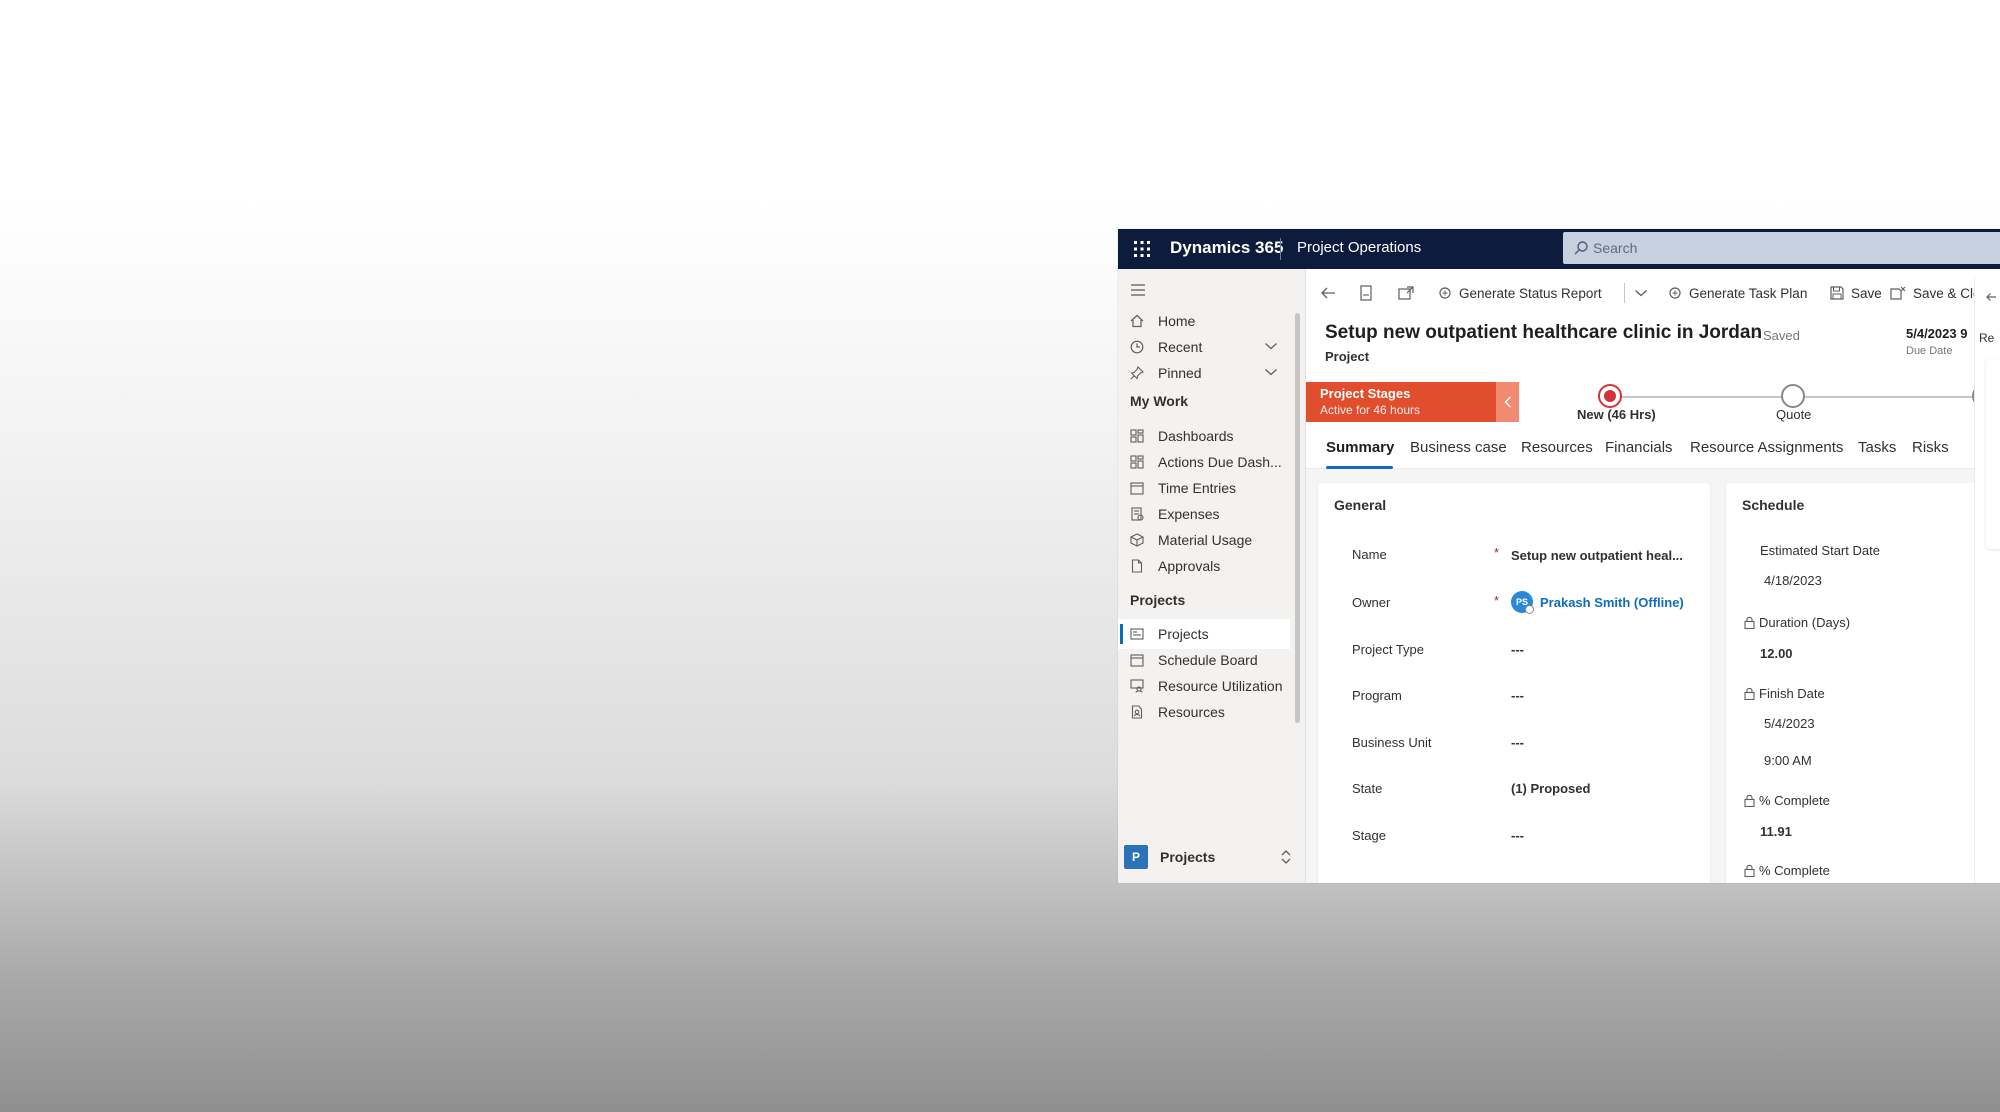 The width and height of the screenshot is (2000, 1112). Describe the element at coordinates (1789, 723) in the screenshot. I see `finish-date-field: 5/4/2023` at that location.